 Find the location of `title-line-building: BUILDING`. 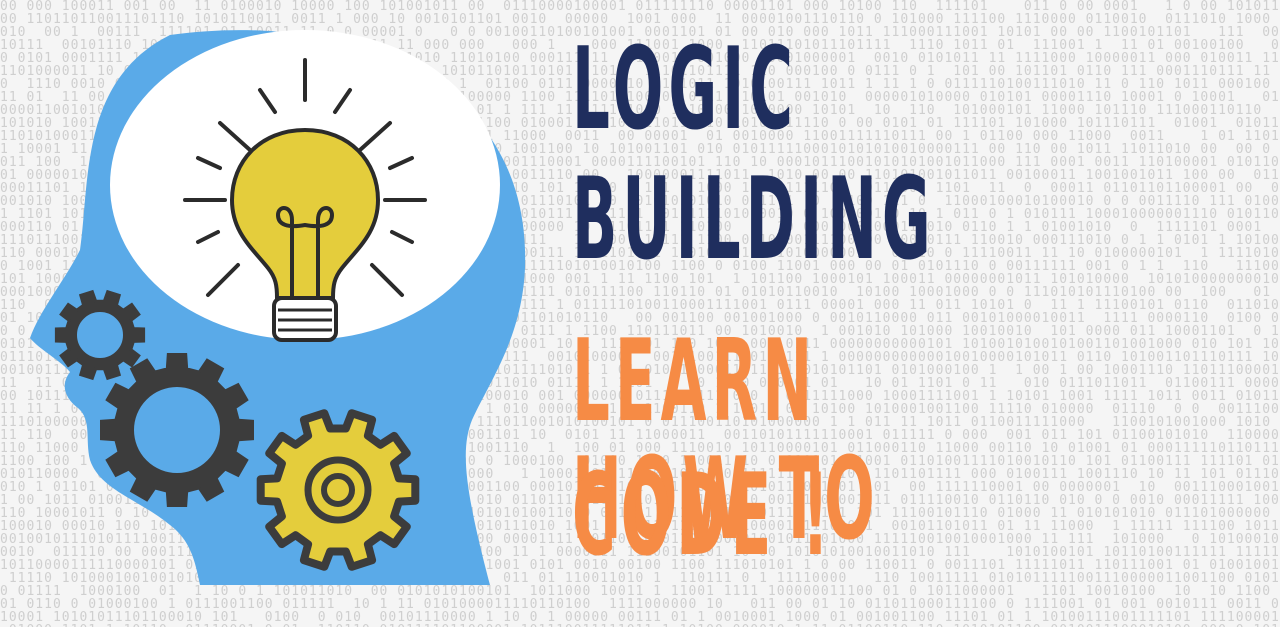

title-line-building: BUILDING is located at coordinates (754, 219).